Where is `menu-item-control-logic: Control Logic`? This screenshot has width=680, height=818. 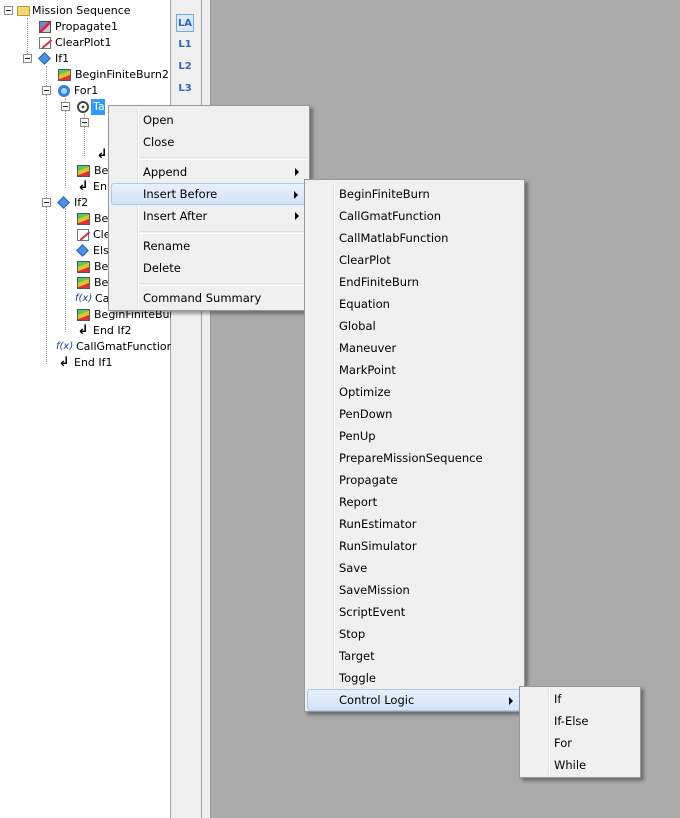 menu-item-control-logic: Control Logic is located at coordinates (414, 700).